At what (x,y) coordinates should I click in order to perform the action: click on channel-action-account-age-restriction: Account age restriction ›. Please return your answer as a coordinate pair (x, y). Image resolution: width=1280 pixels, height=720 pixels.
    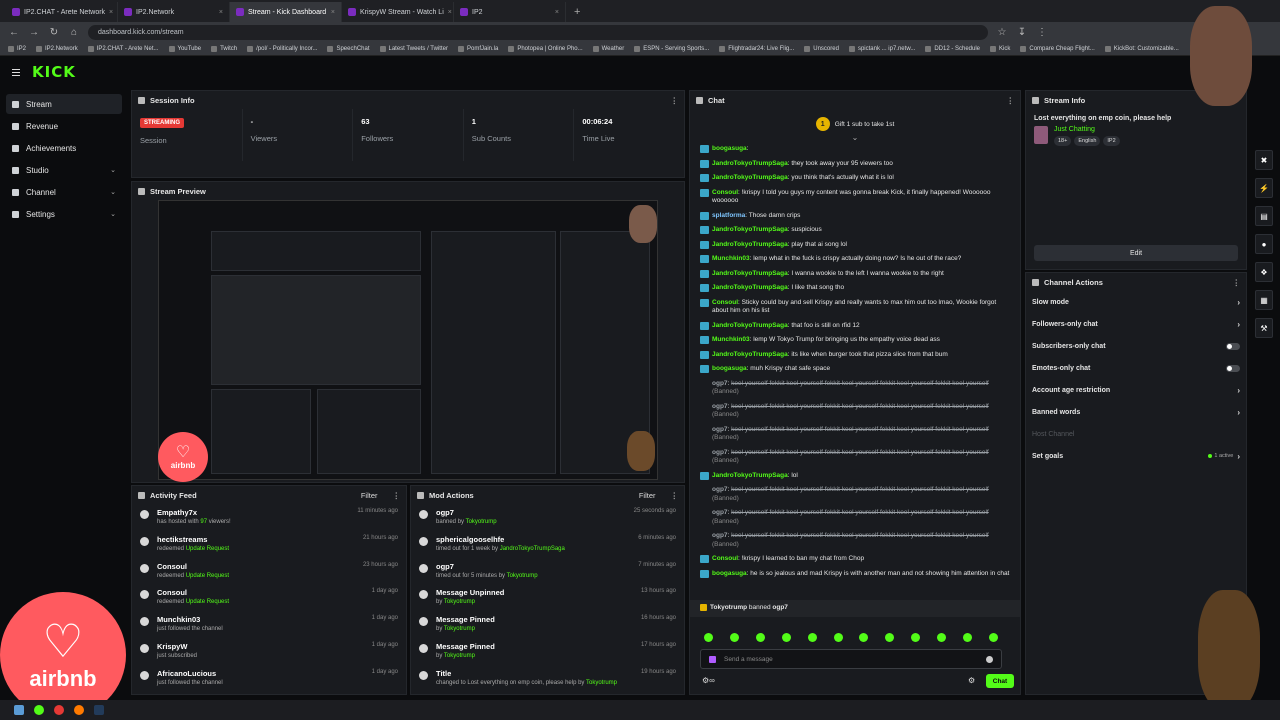
    Looking at the image, I should click on (1136, 390).